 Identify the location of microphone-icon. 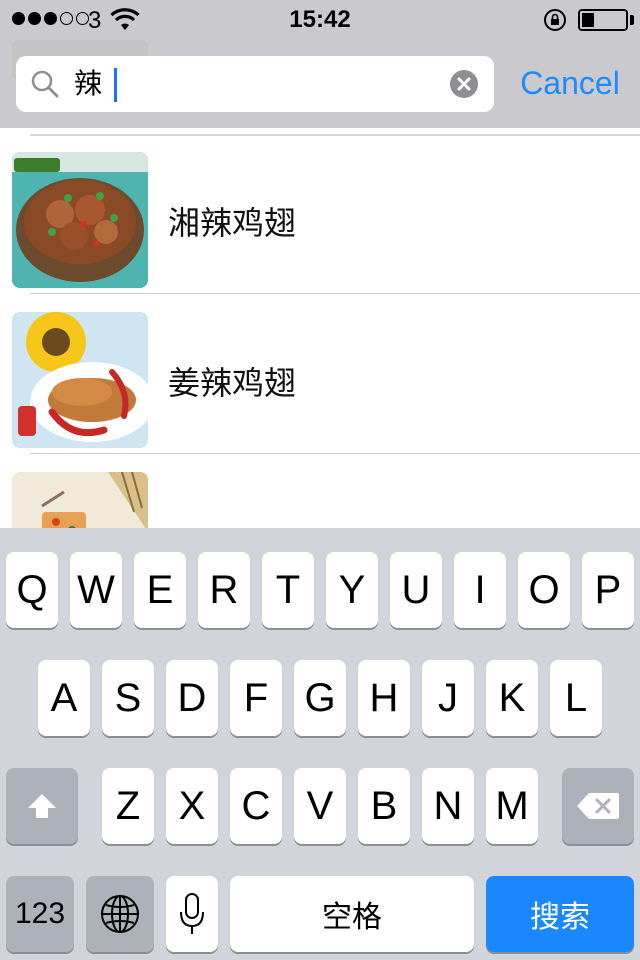
(192, 913).